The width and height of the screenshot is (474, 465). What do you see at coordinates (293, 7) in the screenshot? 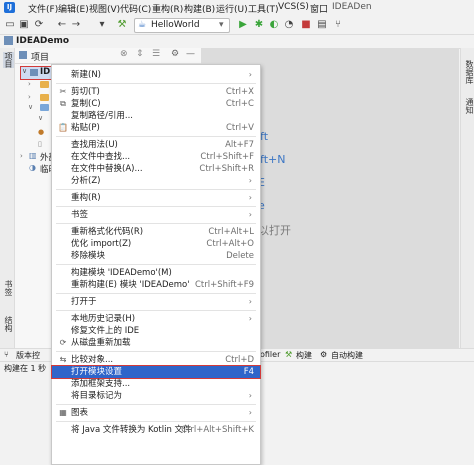
I see `menu-vcs: VCS(S)` at bounding box center [293, 7].